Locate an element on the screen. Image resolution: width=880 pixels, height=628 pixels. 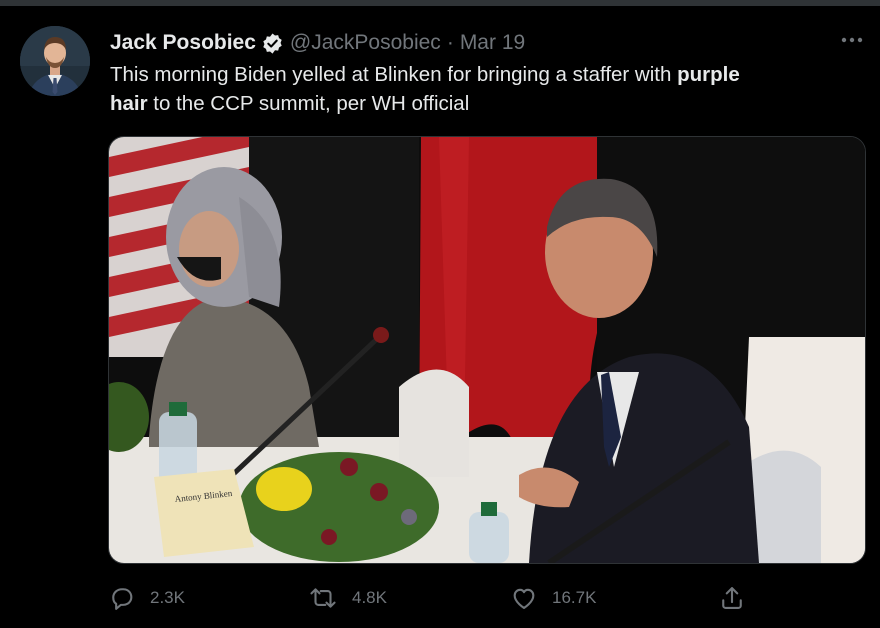
tweet-date: Mar 19 is located at coordinates (492, 43).